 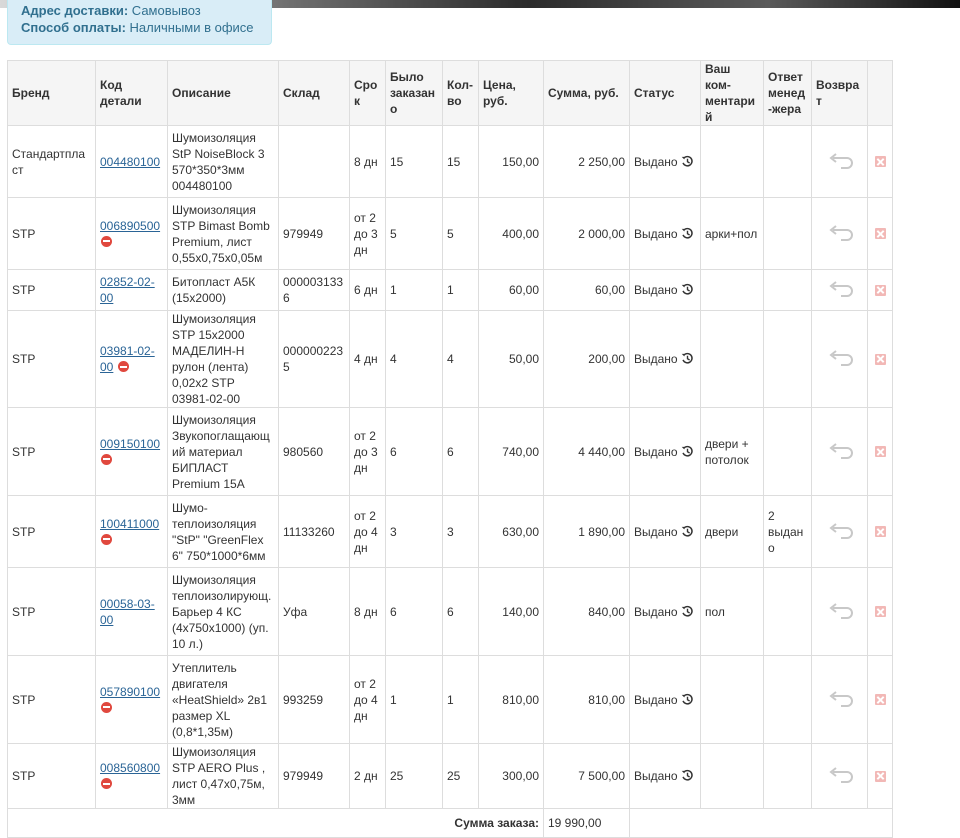 I want to click on part-code-link: 008560800, so click(x=130, y=768).